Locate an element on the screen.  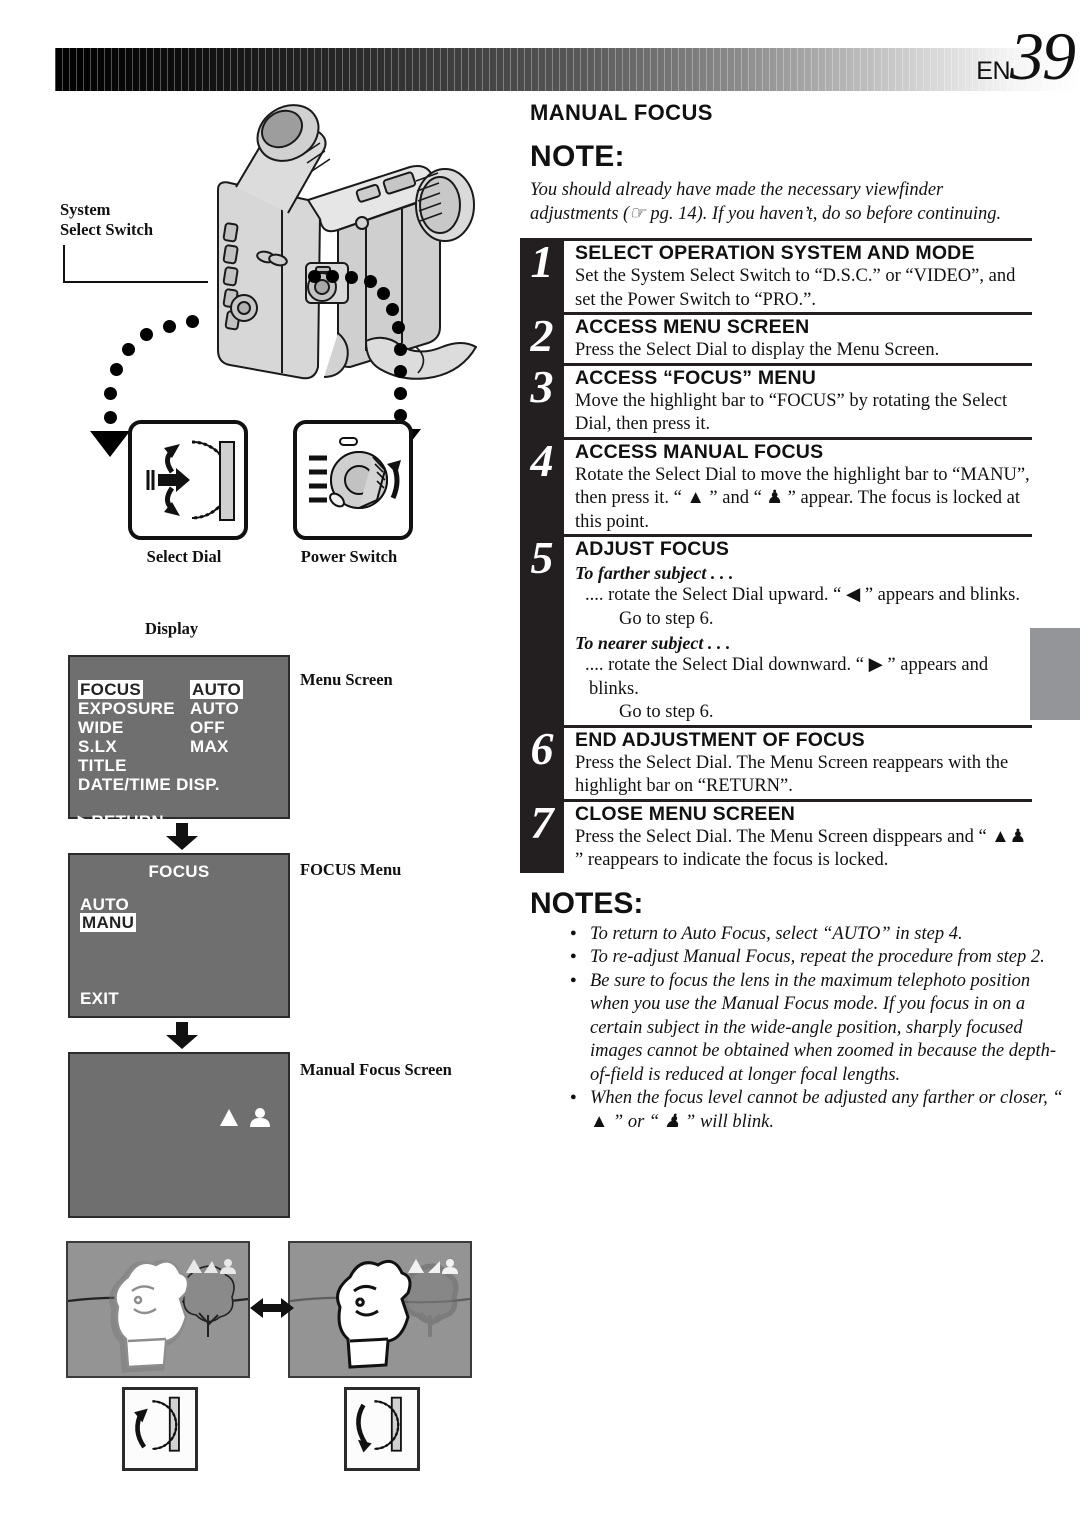
sample-photo-far-focus is located at coordinates (158, 1309).